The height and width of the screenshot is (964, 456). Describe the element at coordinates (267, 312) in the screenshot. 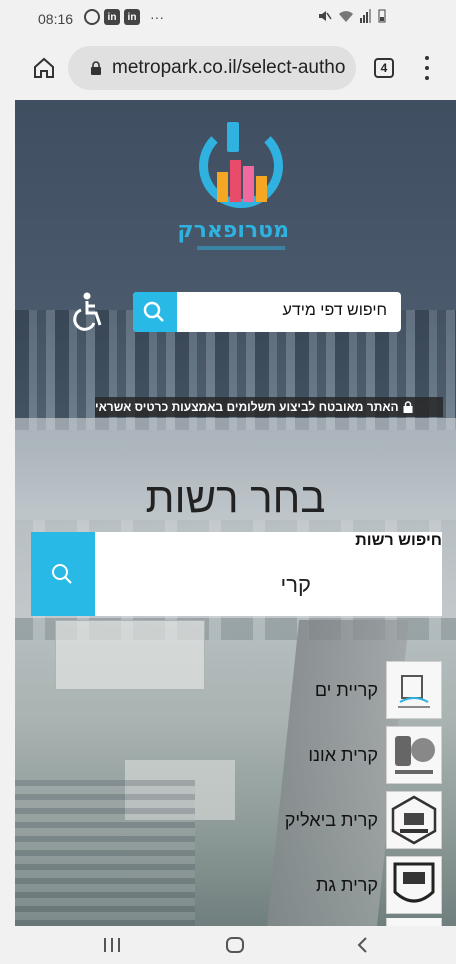

I see `info-pages-search: חיפוש דפי מידע` at that location.